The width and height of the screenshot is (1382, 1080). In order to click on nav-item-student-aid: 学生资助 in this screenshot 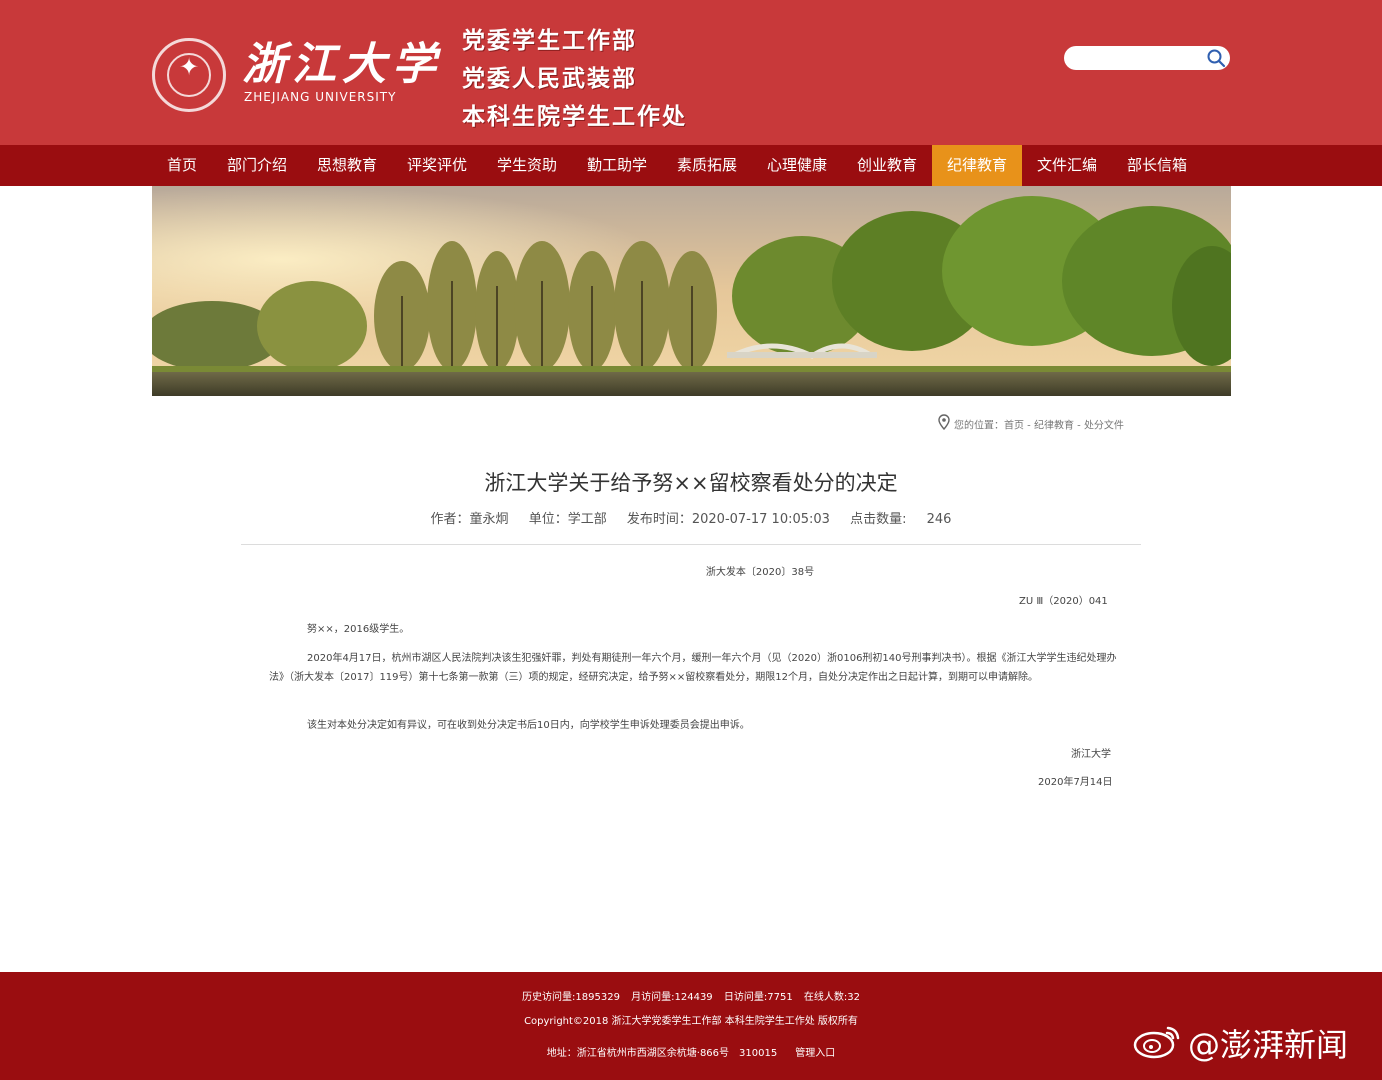, I will do `click(527, 165)`.